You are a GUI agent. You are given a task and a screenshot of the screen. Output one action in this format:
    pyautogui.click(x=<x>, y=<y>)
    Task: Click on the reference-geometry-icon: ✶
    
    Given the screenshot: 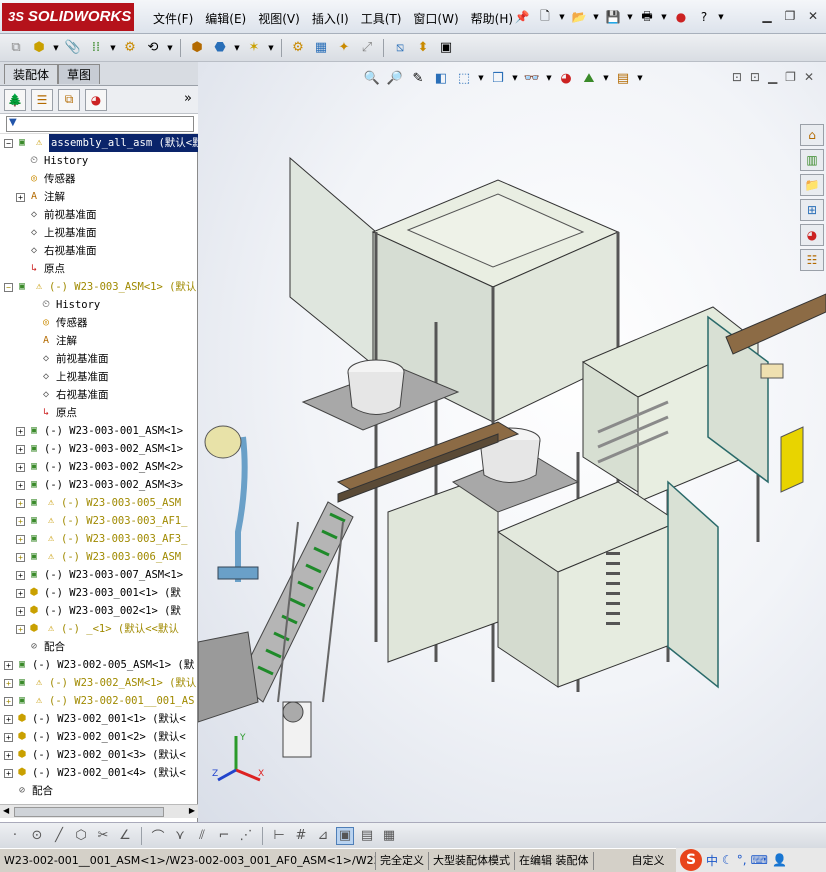 What is the action you would take?
    pyautogui.click(x=254, y=48)
    